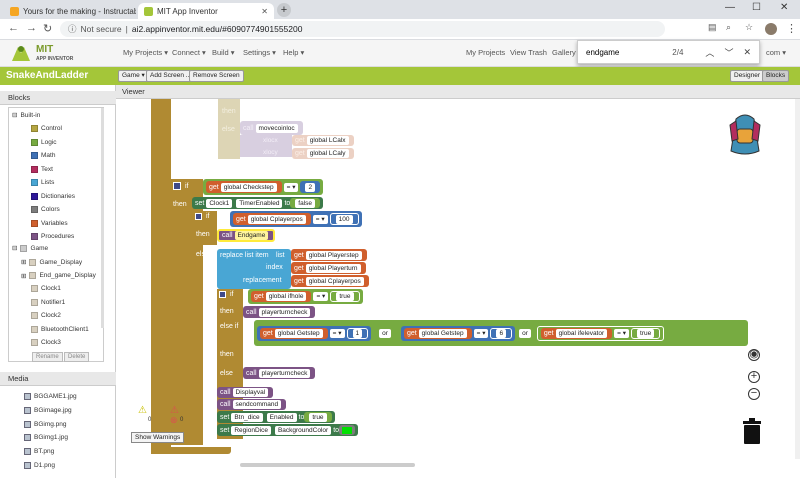 The height and width of the screenshot is (478, 800). What do you see at coordinates (328, 268) in the screenshot?
I see `get-playerturn-block: get global Playerturn` at bounding box center [328, 268].